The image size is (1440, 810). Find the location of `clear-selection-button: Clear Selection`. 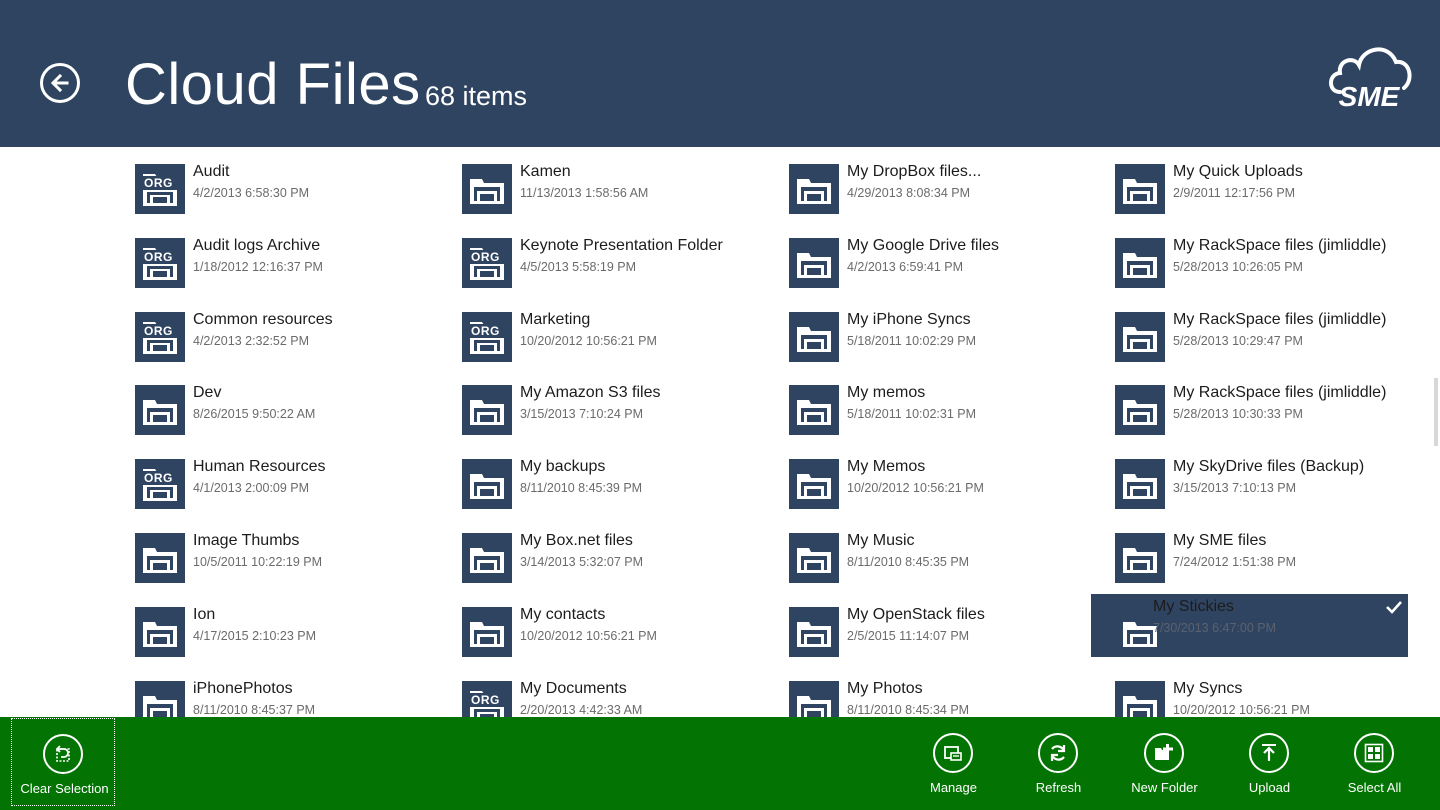

clear-selection-button: Clear Selection is located at coordinates (63, 762).